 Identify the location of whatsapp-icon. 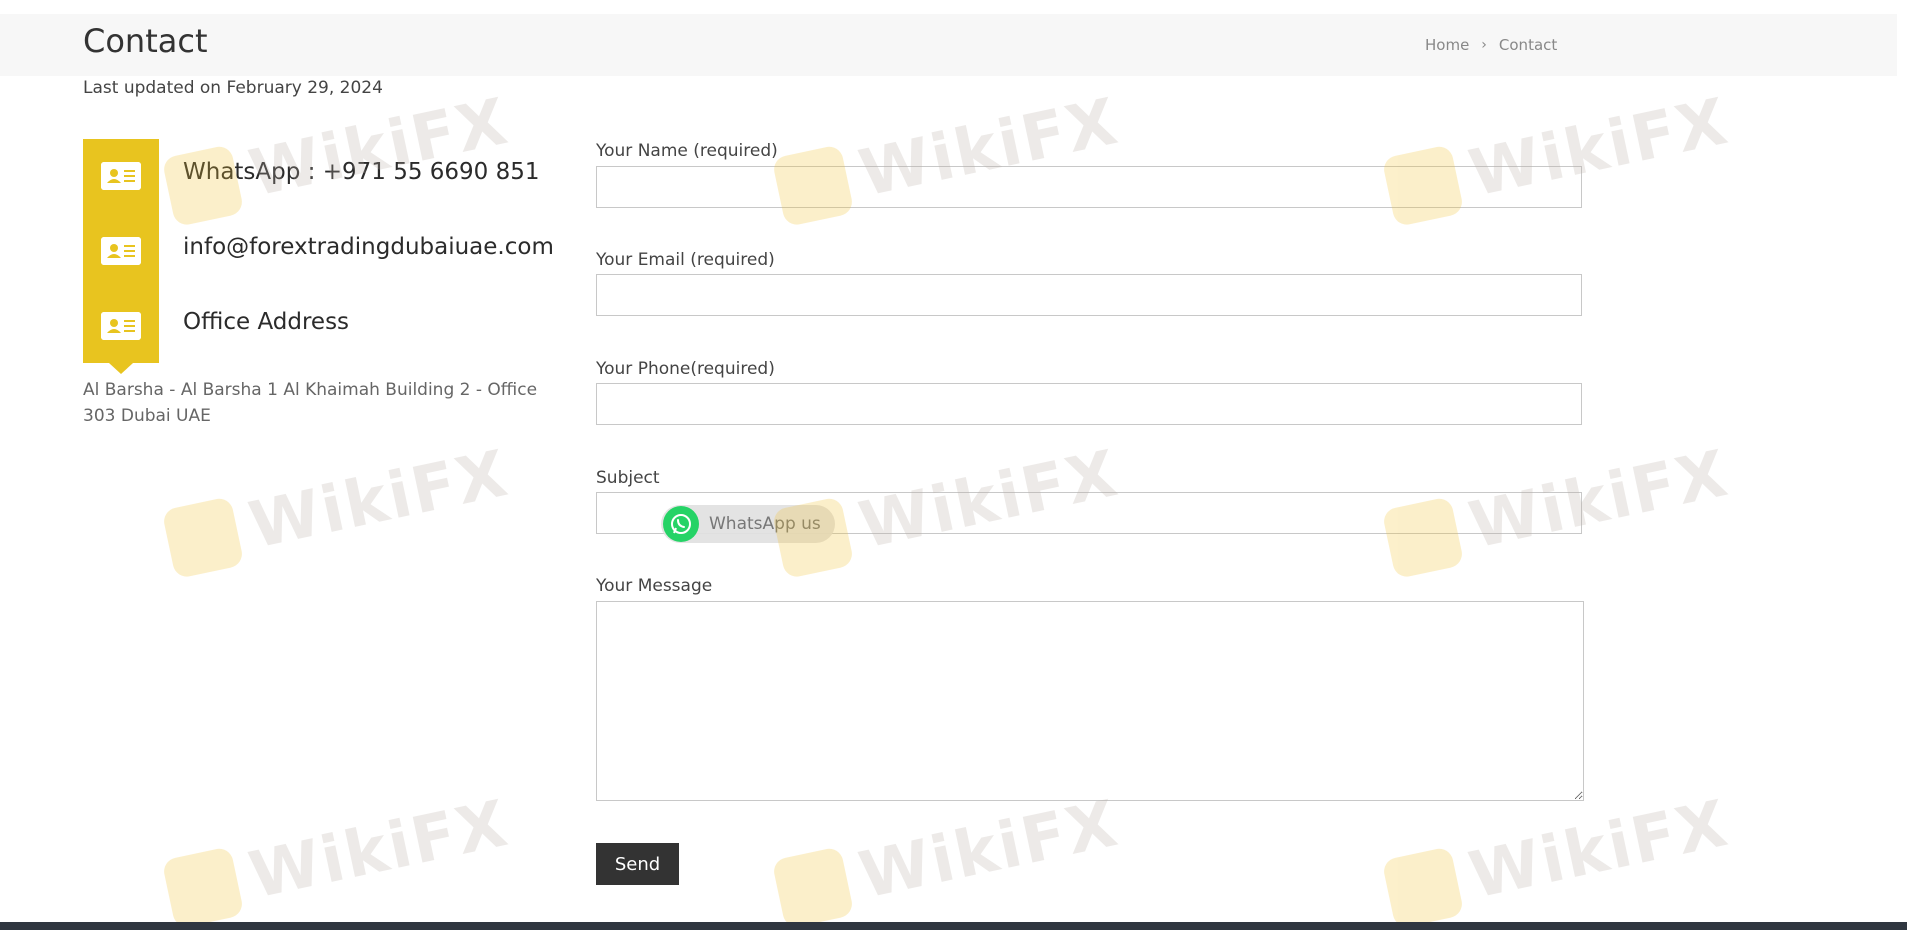
(681, 524).